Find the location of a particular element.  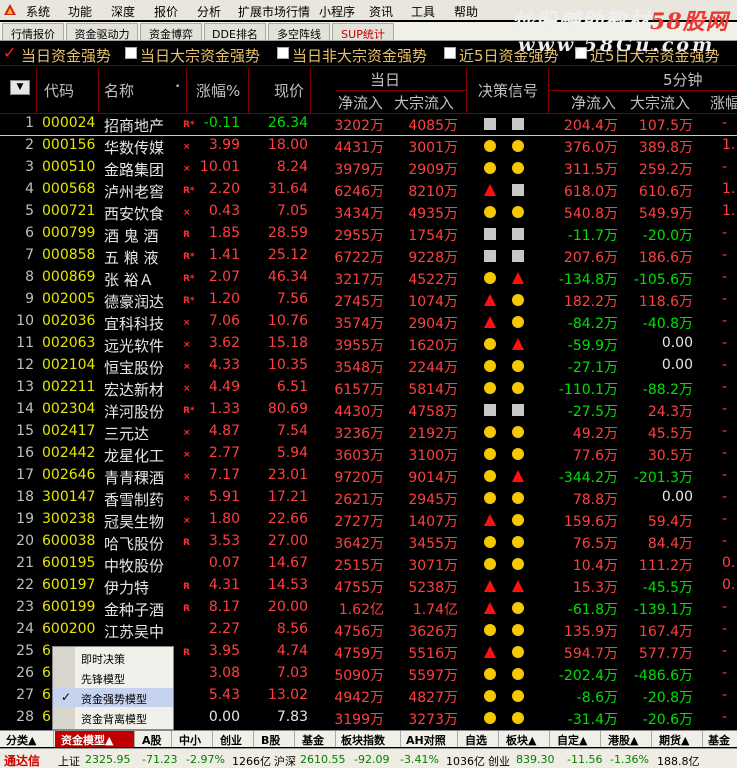

tab-sectors: 板块▲ is located at coordinates (525, 739).